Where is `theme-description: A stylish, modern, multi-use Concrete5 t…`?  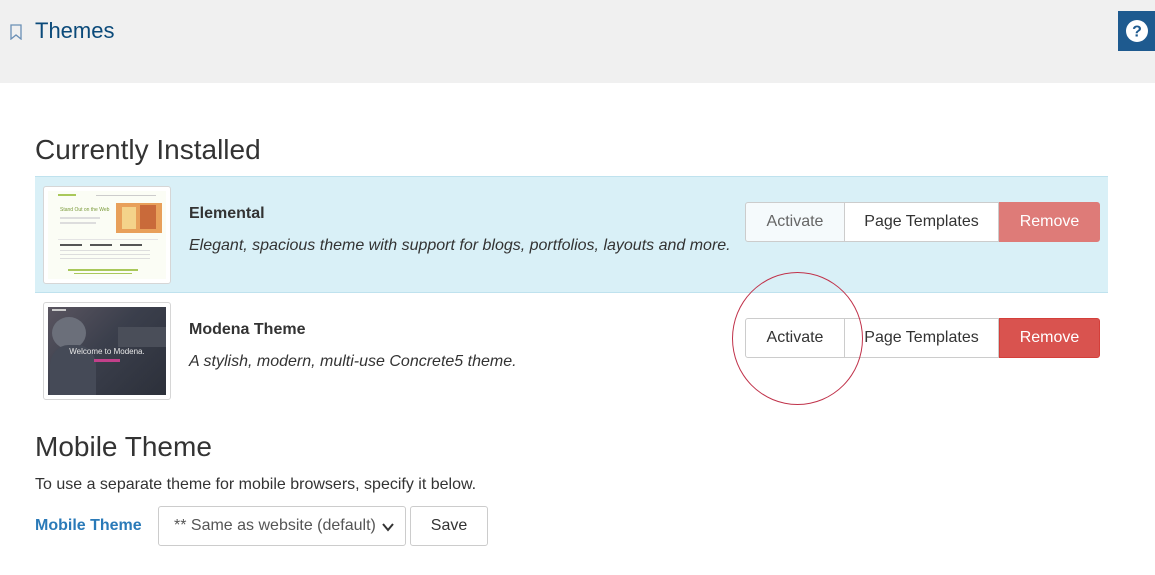
theme-description: A stylish, modern, multi-use Concrete5 t… is located at coordinates (353, 361).